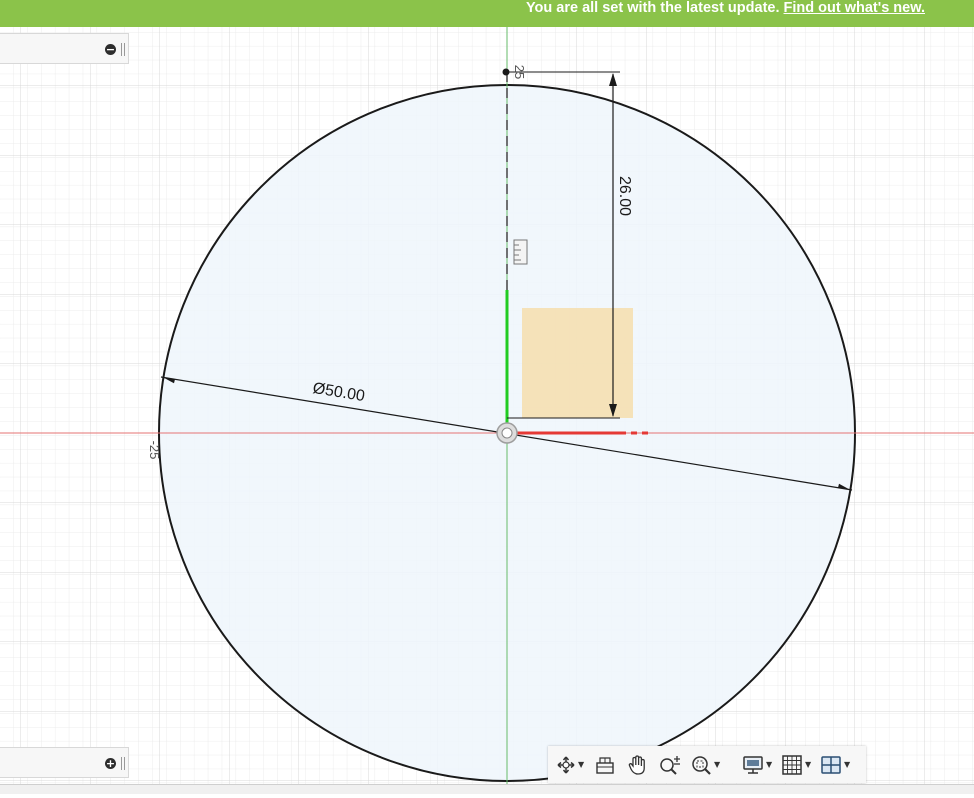 The height and width of the screenshot is (798, 974). What do you see at coordinates (792, 764) in the screenshot?
I see `grid-settings-icon` at bounding box center [792, 764].